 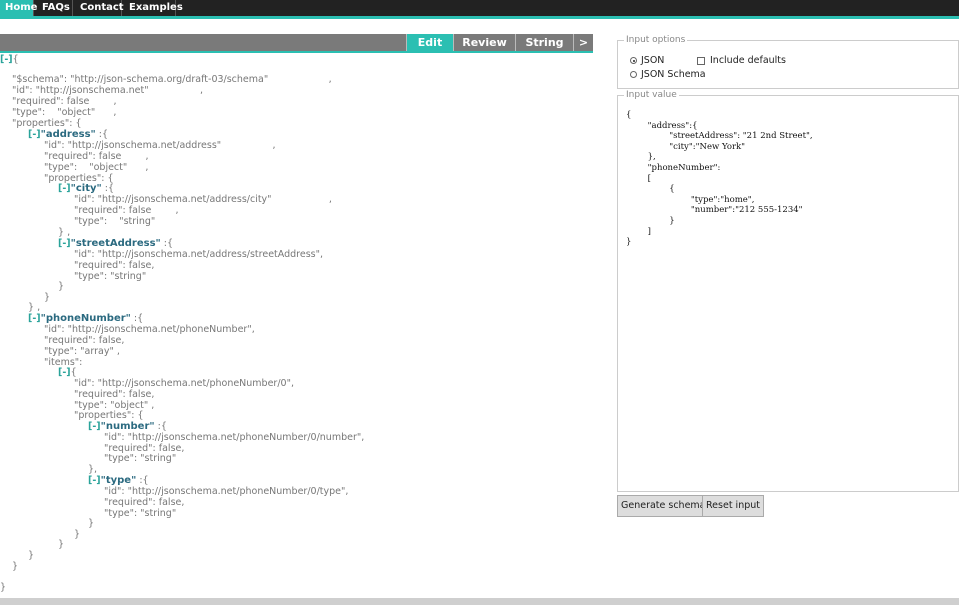 I want to click on tree-node: [-]"type" :{, so click(x=118, y=481).